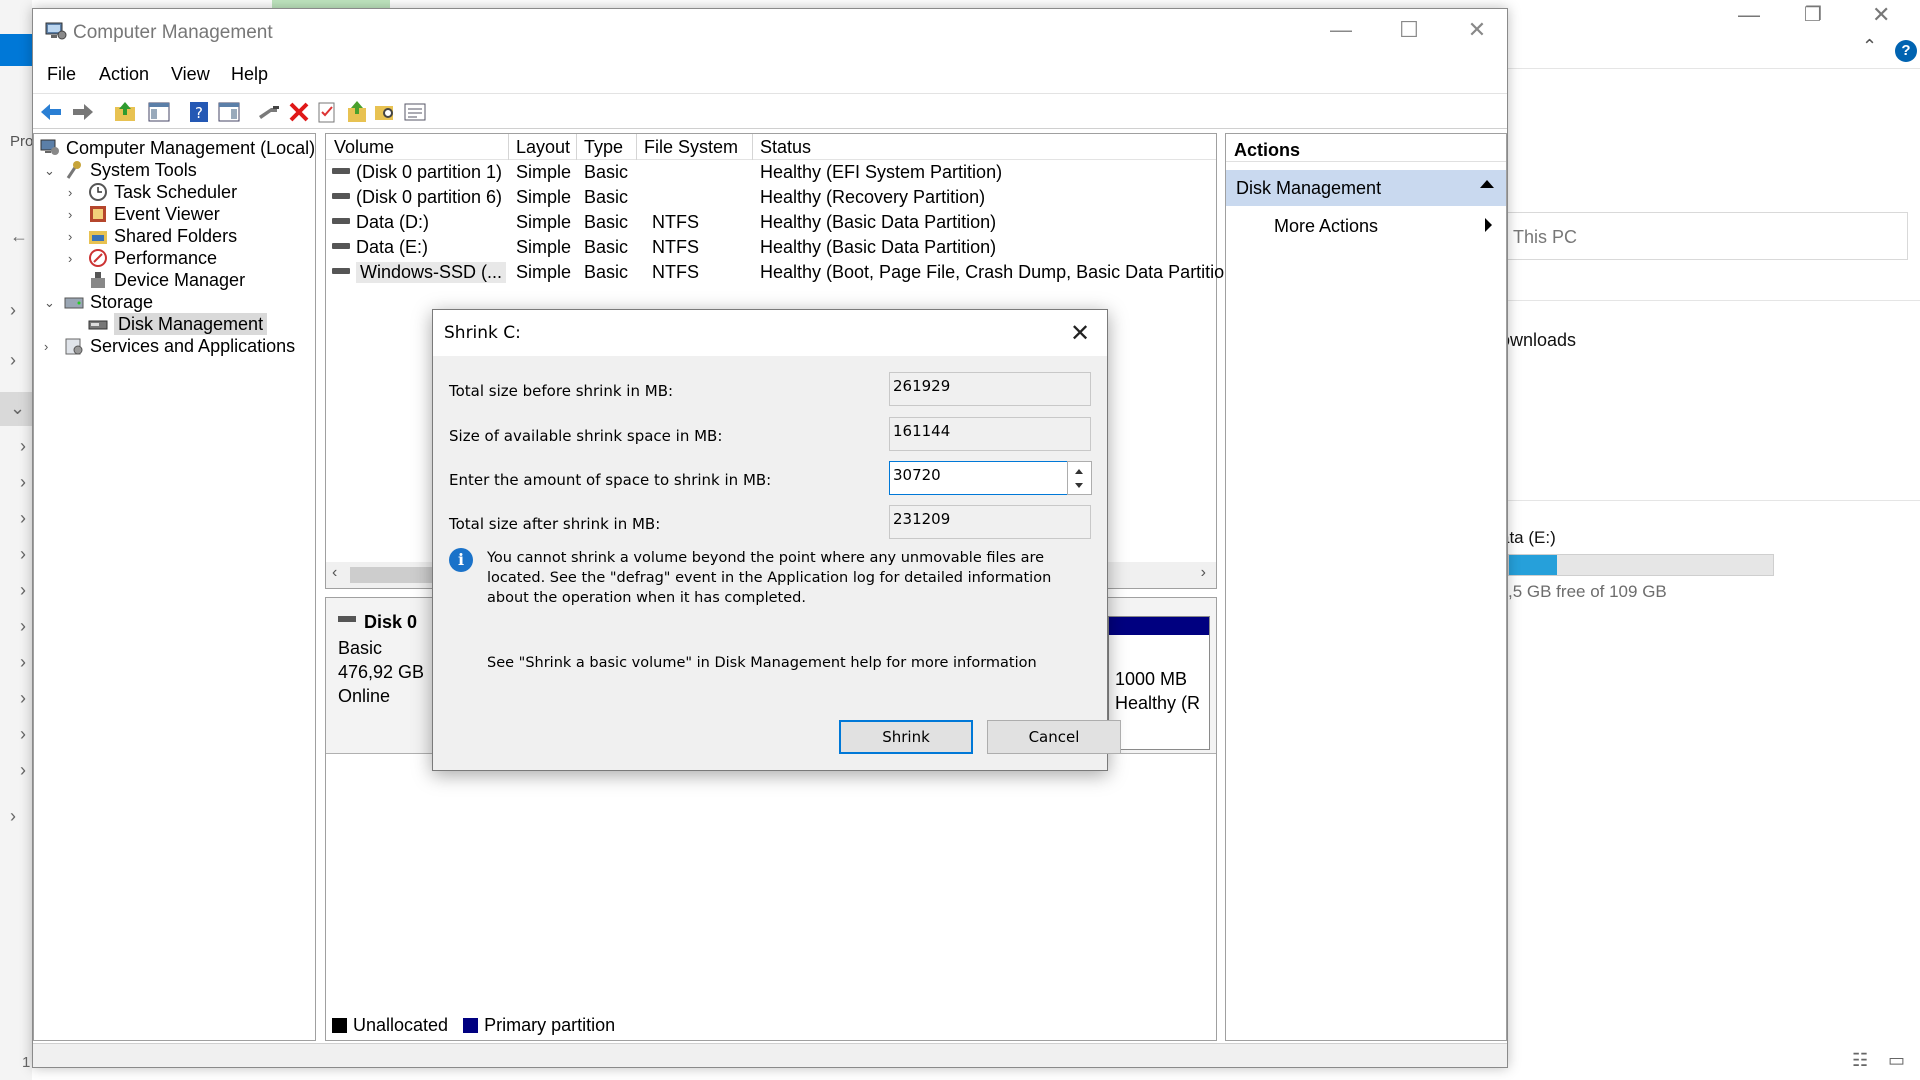  I want to click on shrink-button: Shrink, so click(906, 737).